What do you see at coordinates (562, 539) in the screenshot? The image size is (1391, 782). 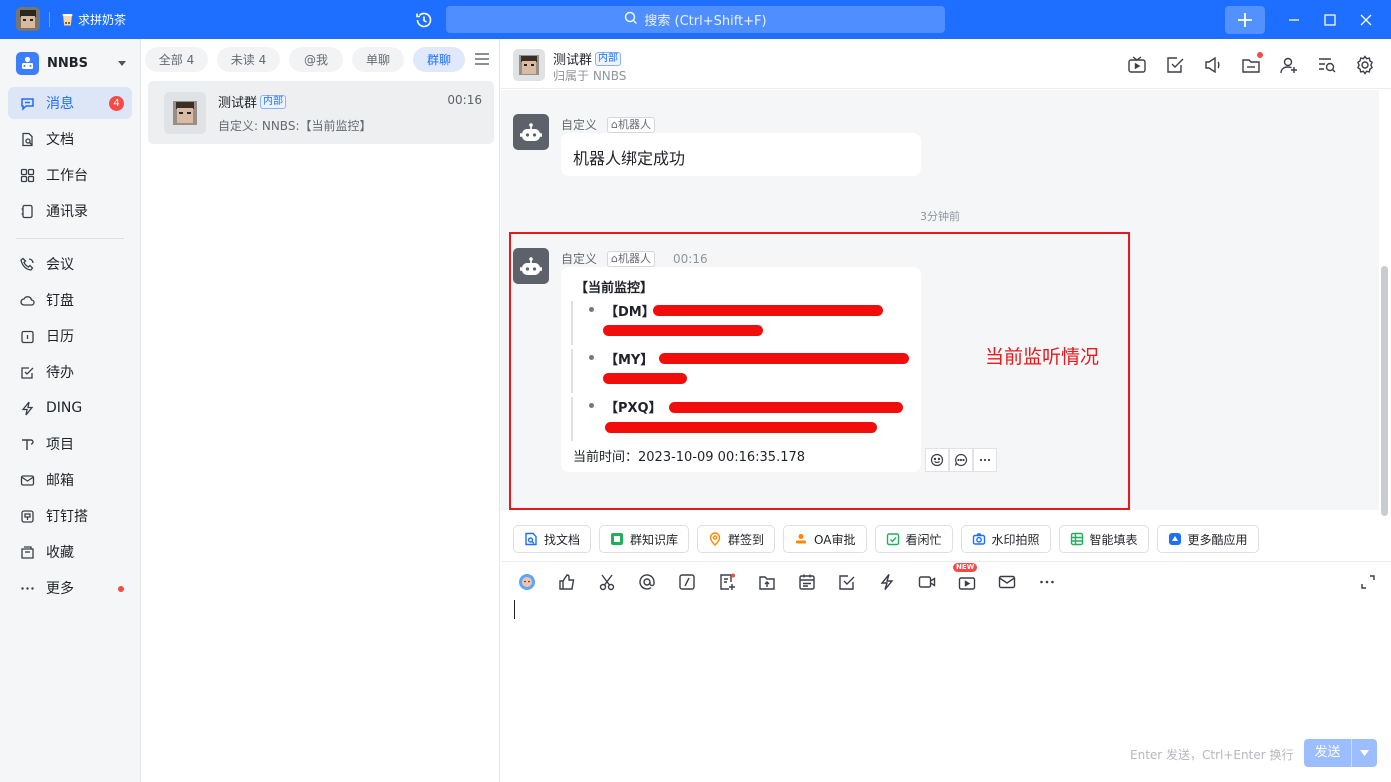 I see `quick-label: 找文档` at bounding box center [562, 539].